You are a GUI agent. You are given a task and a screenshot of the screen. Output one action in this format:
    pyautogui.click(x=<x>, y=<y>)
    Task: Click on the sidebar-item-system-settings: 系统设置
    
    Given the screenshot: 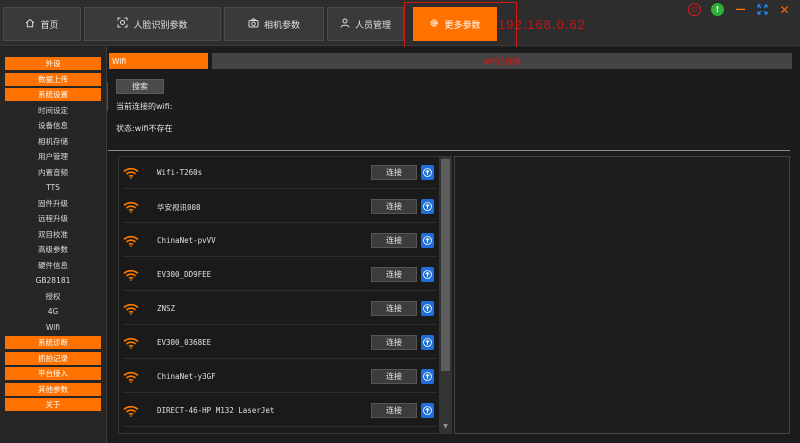 What is the action you would take?
    pyautogui.click(x=53, y=94)
    